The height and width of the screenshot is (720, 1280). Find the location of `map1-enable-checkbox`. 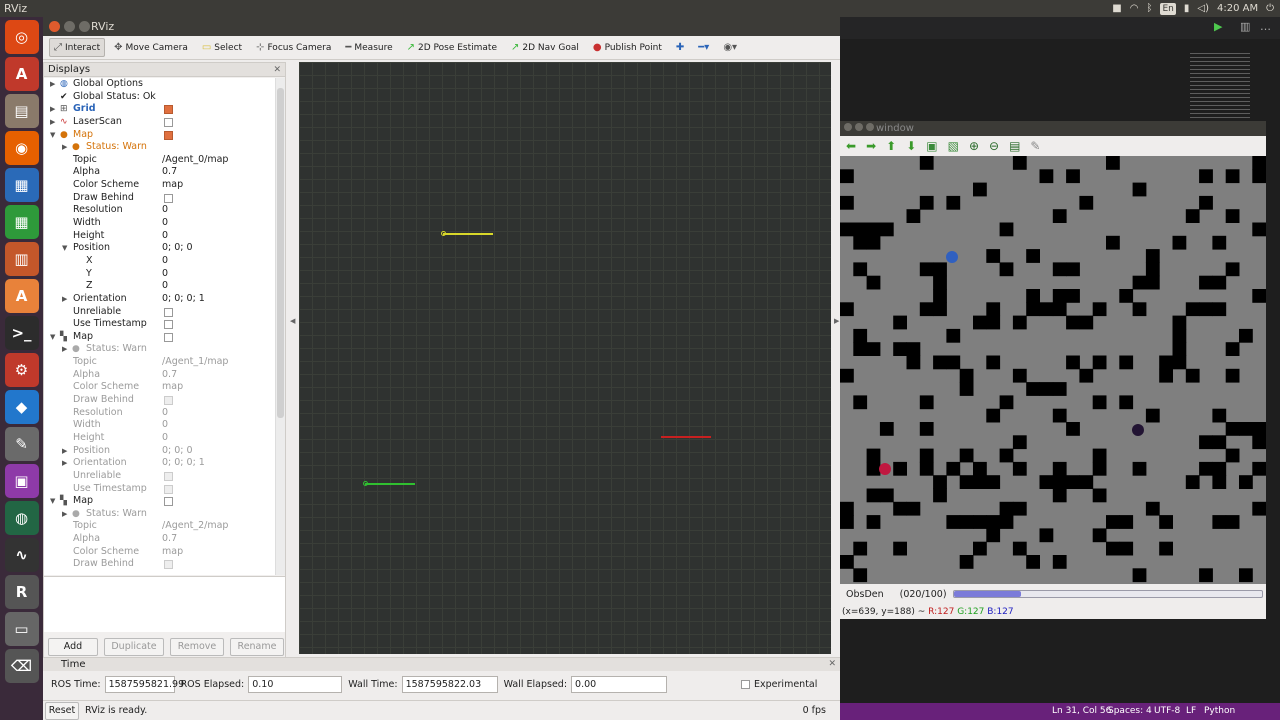

map1-enable-checkbox is located at coordinates (168, 337).